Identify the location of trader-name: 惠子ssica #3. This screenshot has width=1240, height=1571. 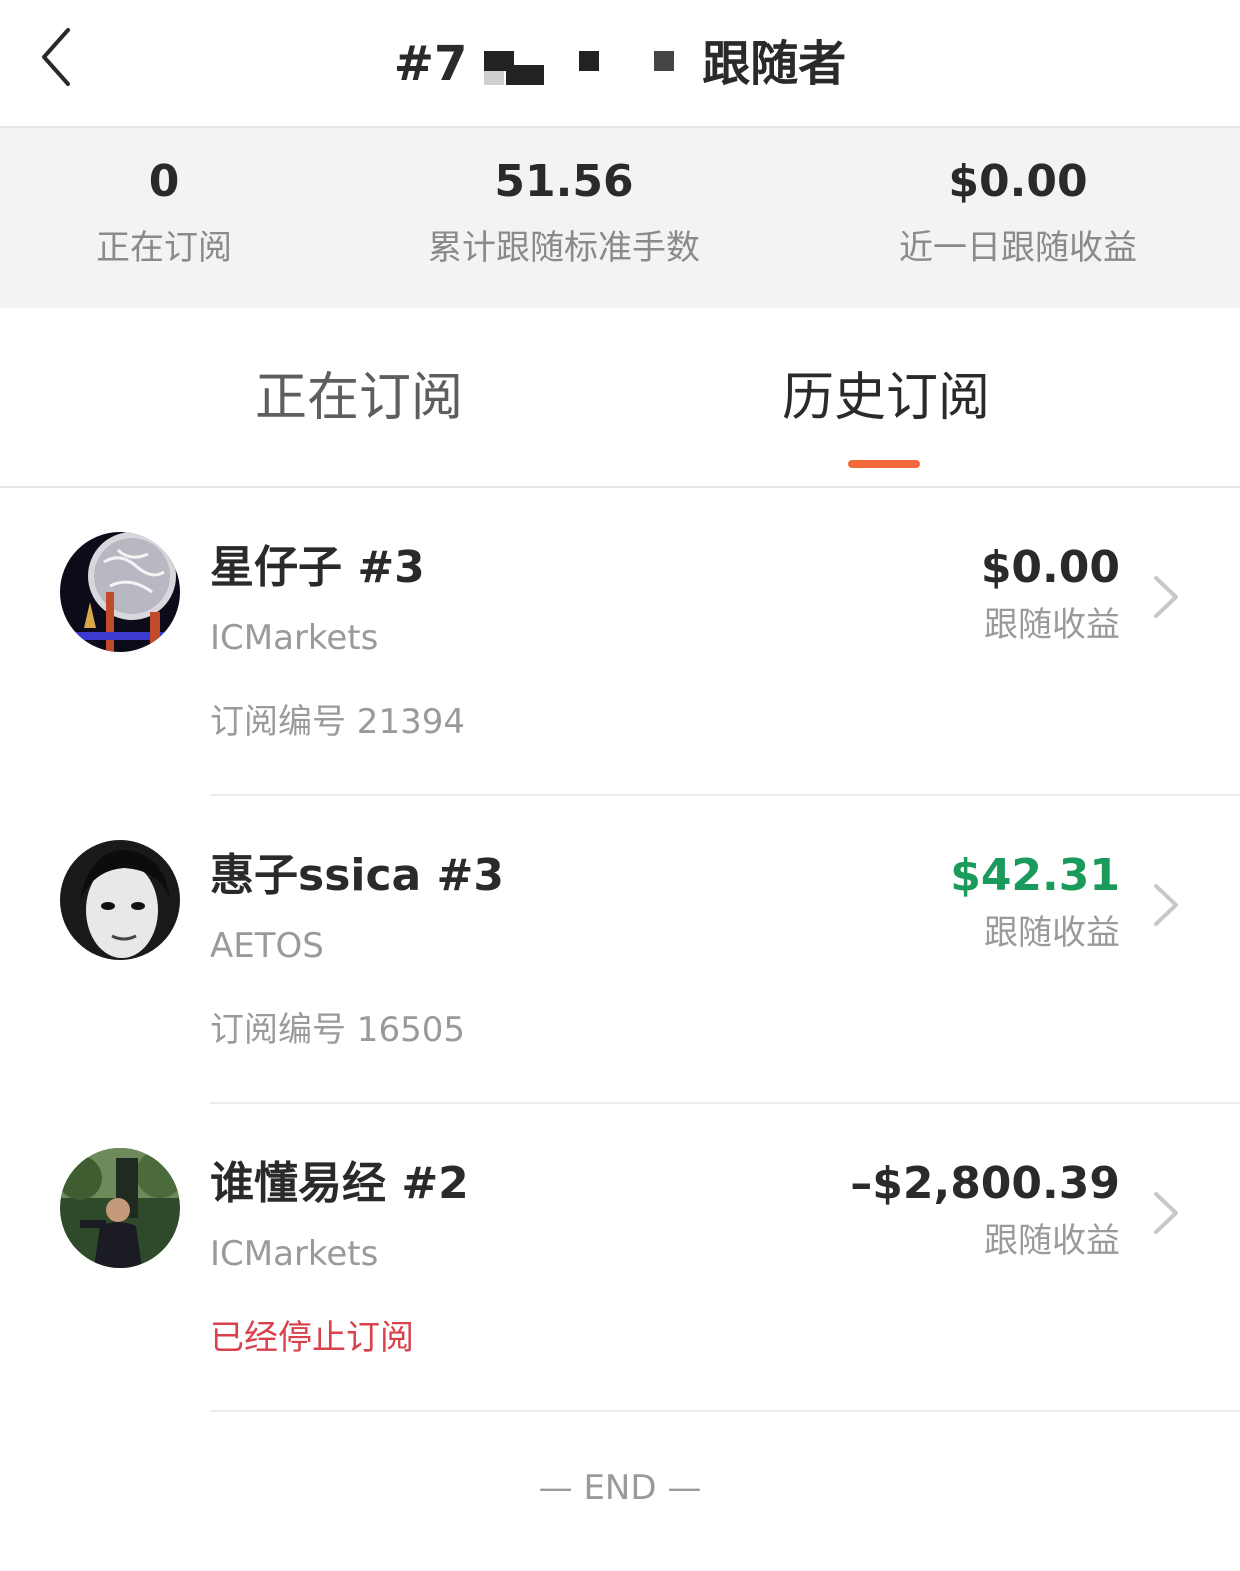
(357, 875).